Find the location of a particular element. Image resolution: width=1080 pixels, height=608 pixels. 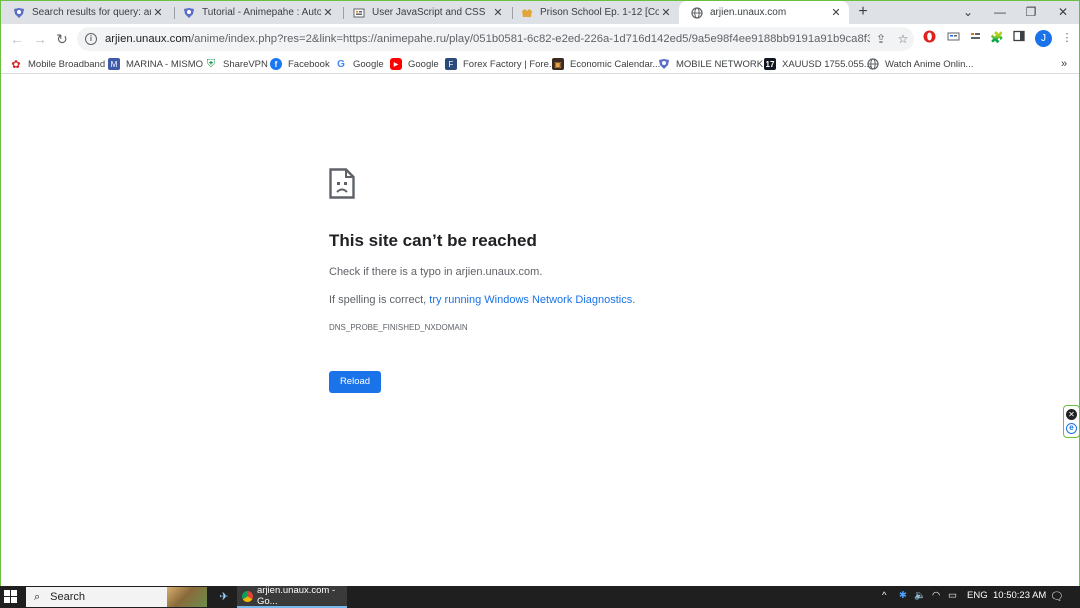

volume-icon: 🔈 is located at coordinates (920, 595).